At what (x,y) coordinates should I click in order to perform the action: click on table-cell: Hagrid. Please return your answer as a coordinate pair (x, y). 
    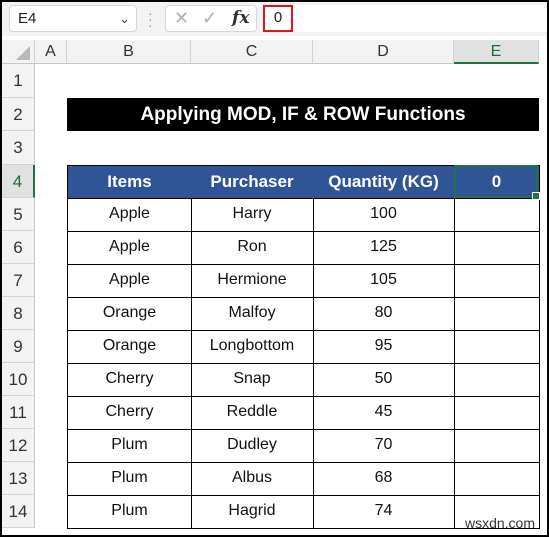
    Looking at the image, I should click on (252, 512).